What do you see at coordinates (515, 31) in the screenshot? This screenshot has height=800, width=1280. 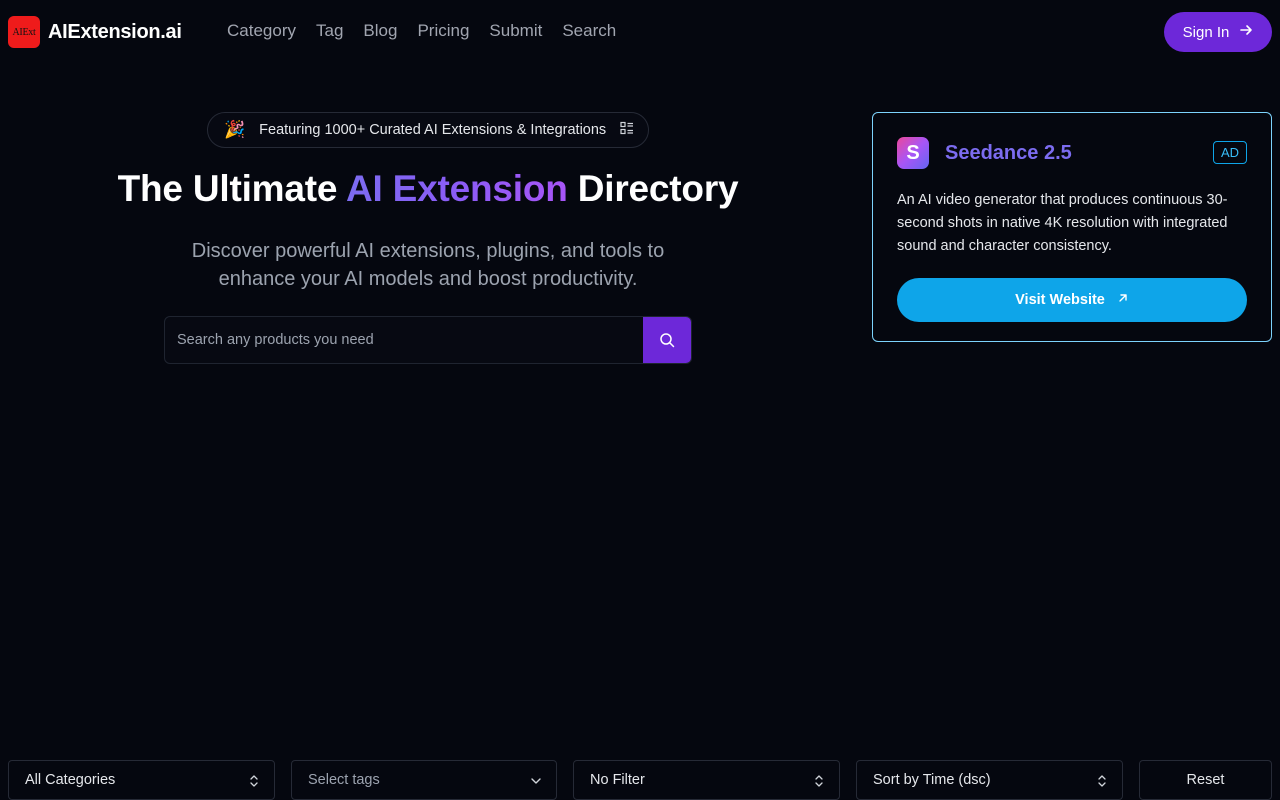 I see `nav-submit: Submit` at bounding box center [515, 31].